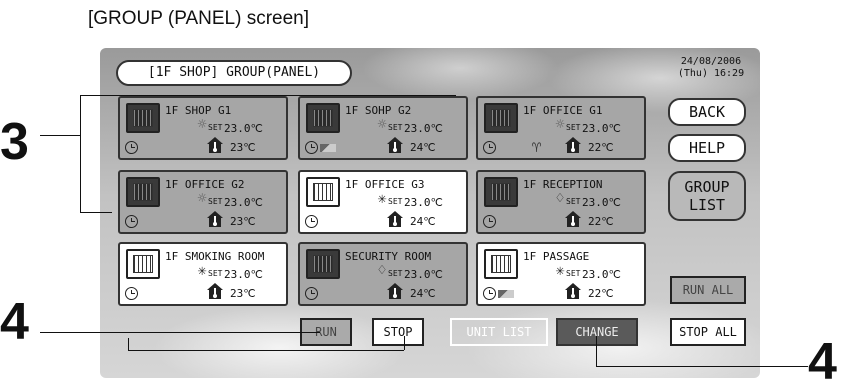 Image resolution: width=846 pixels, height=391 pixels. Describe the element at coordinates (597, 332) in the screenshot. I see `change-button: CHANGE` at that location.